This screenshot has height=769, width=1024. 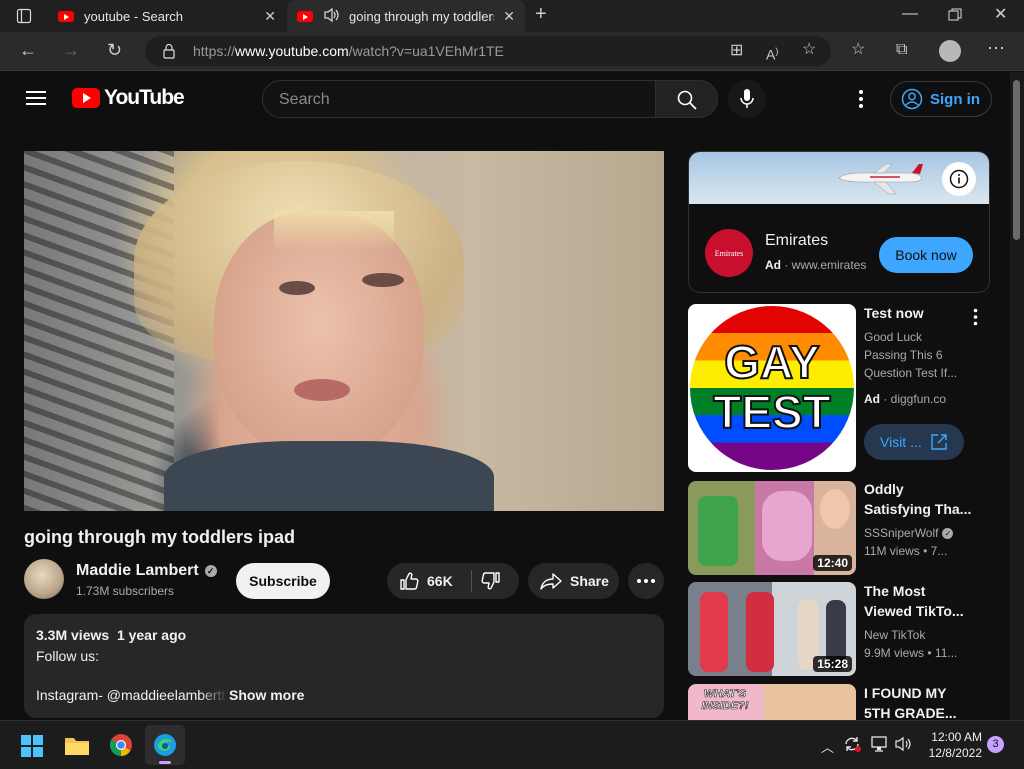 I want to click on search-box, so click(x=459, y=99).